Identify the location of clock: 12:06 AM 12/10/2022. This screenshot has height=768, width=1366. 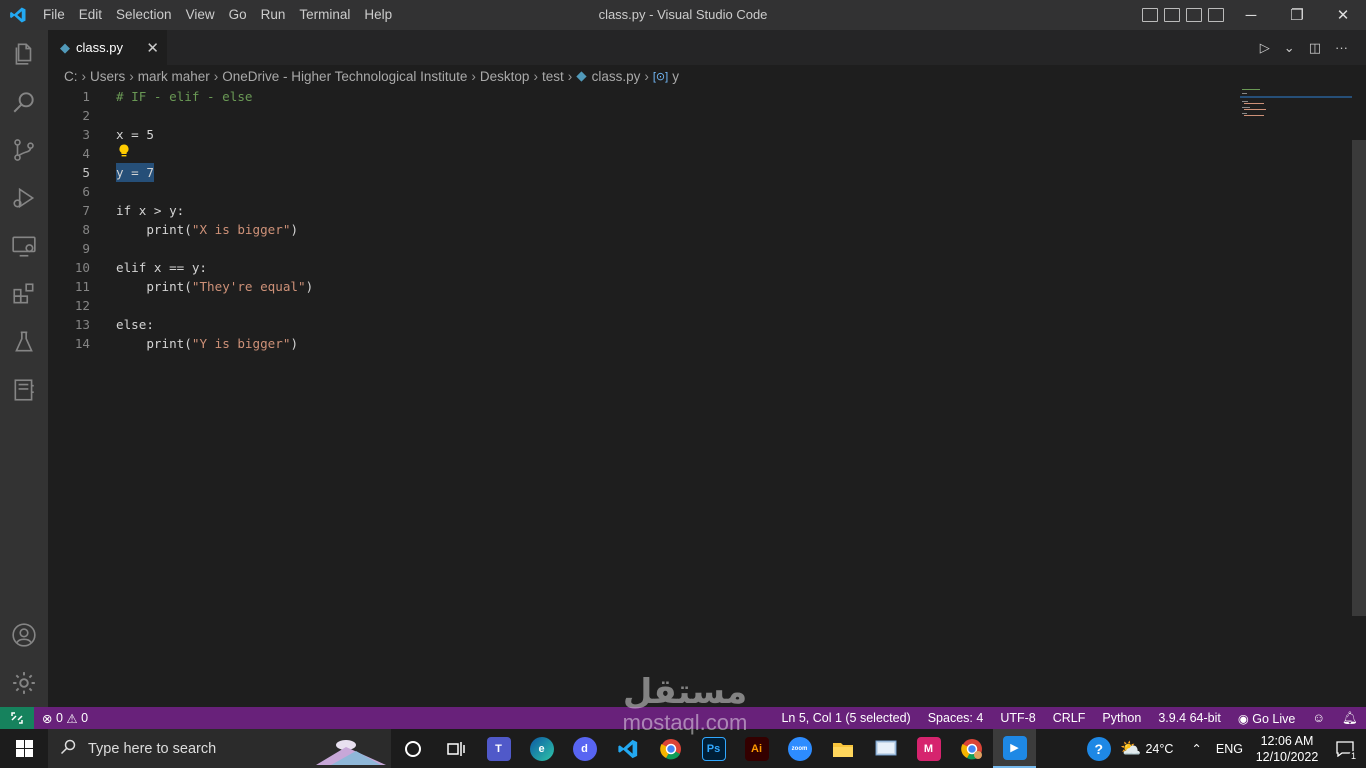
(1287, 749).